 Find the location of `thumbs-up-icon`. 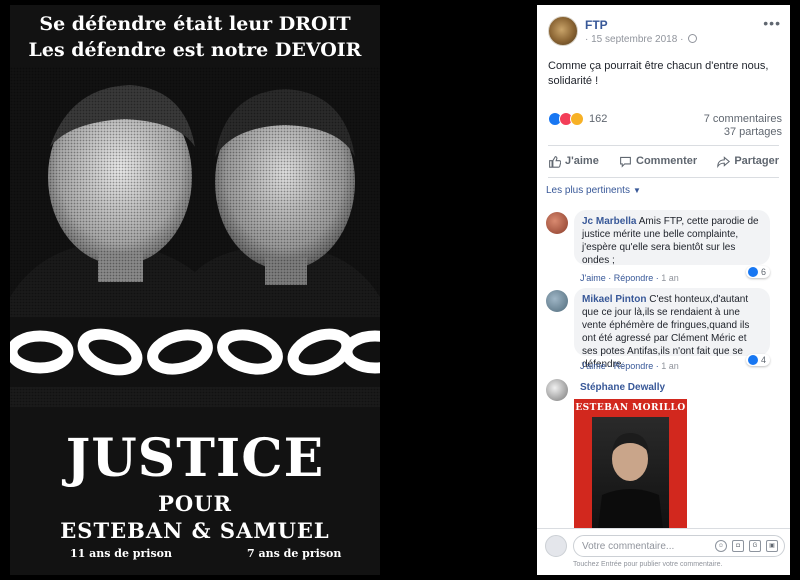

thumbs-up-icon is located at coordinates (555, 161).